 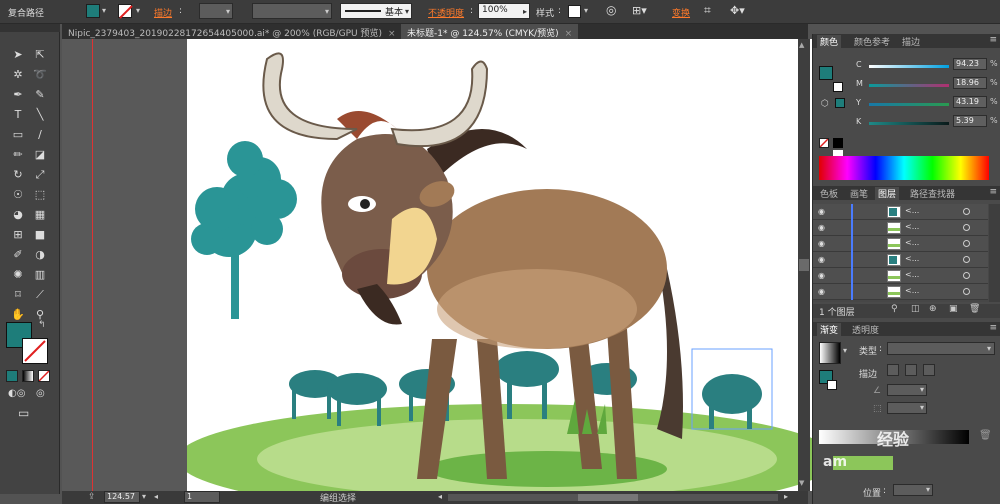 What do you see at coordinates (970, 83) in the screenshot?
I see `magenta-value-field: 18.96` at bounding box center [970, 83].